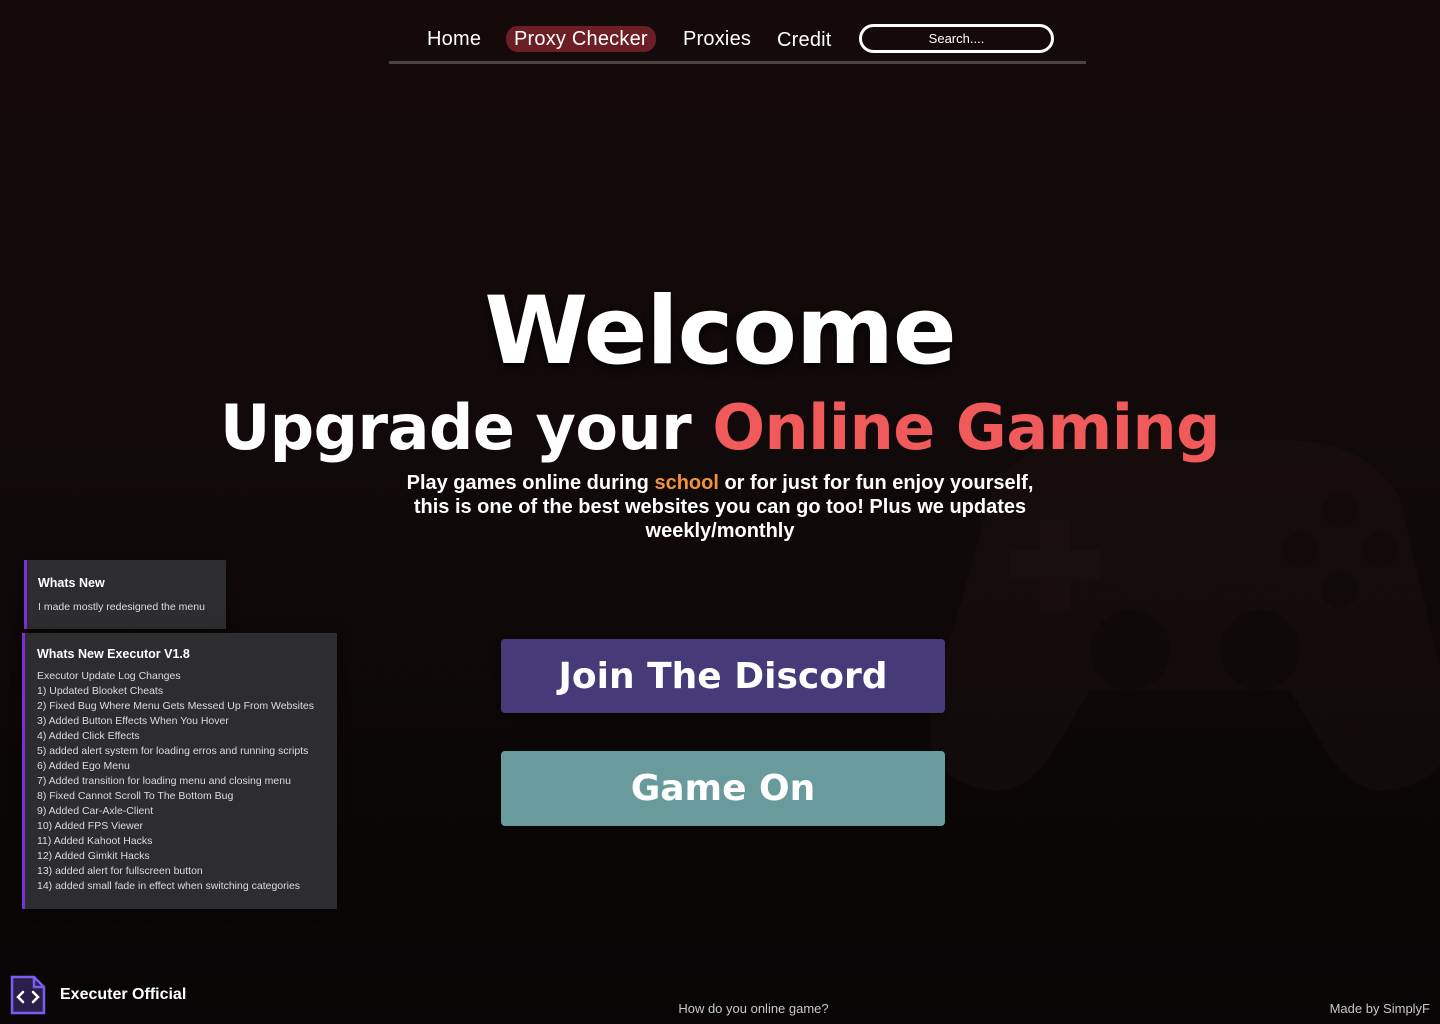 The width and height of the screenshot is (1440, 1024). I want to click on log-line: 10) Added FPS Viewer, so click(90, 826).